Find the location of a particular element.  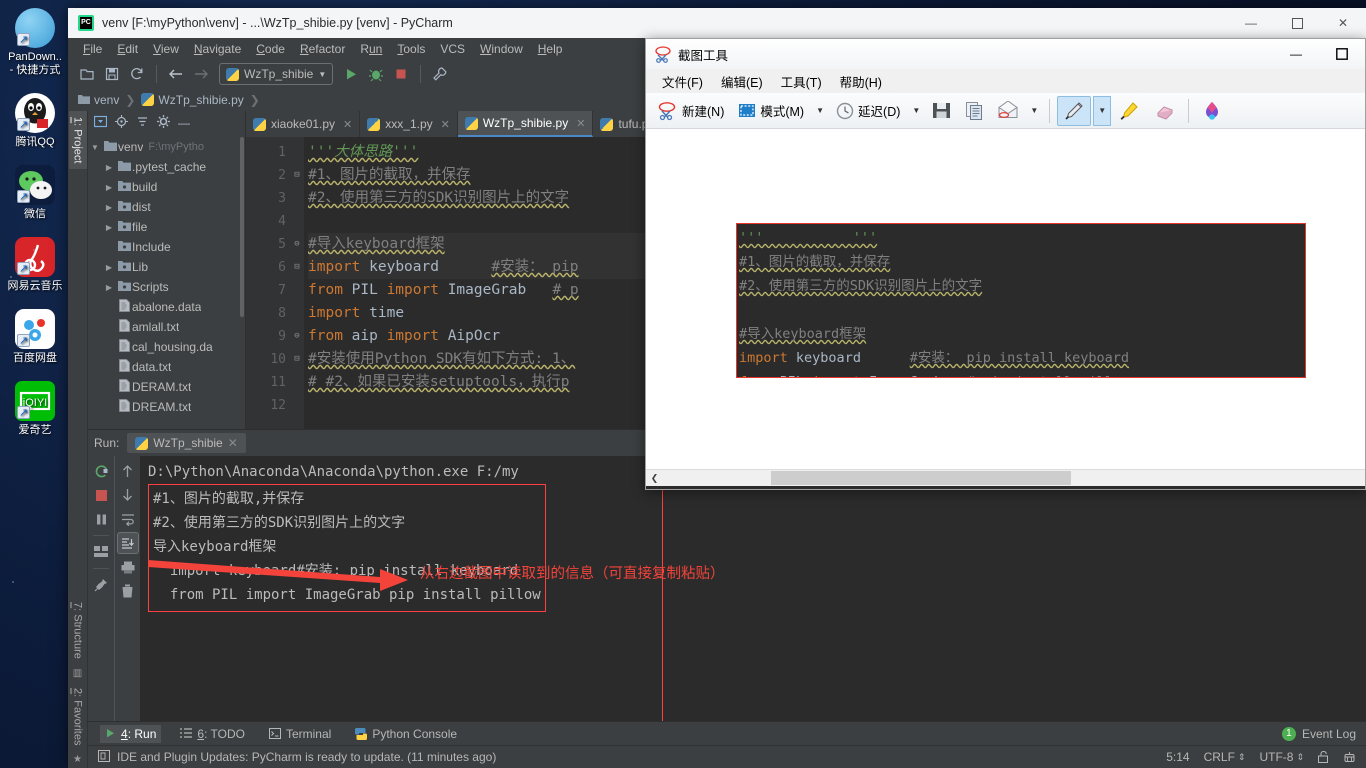

horizontal-scrollbar: ❮ is located at coordinates (1005, 477).